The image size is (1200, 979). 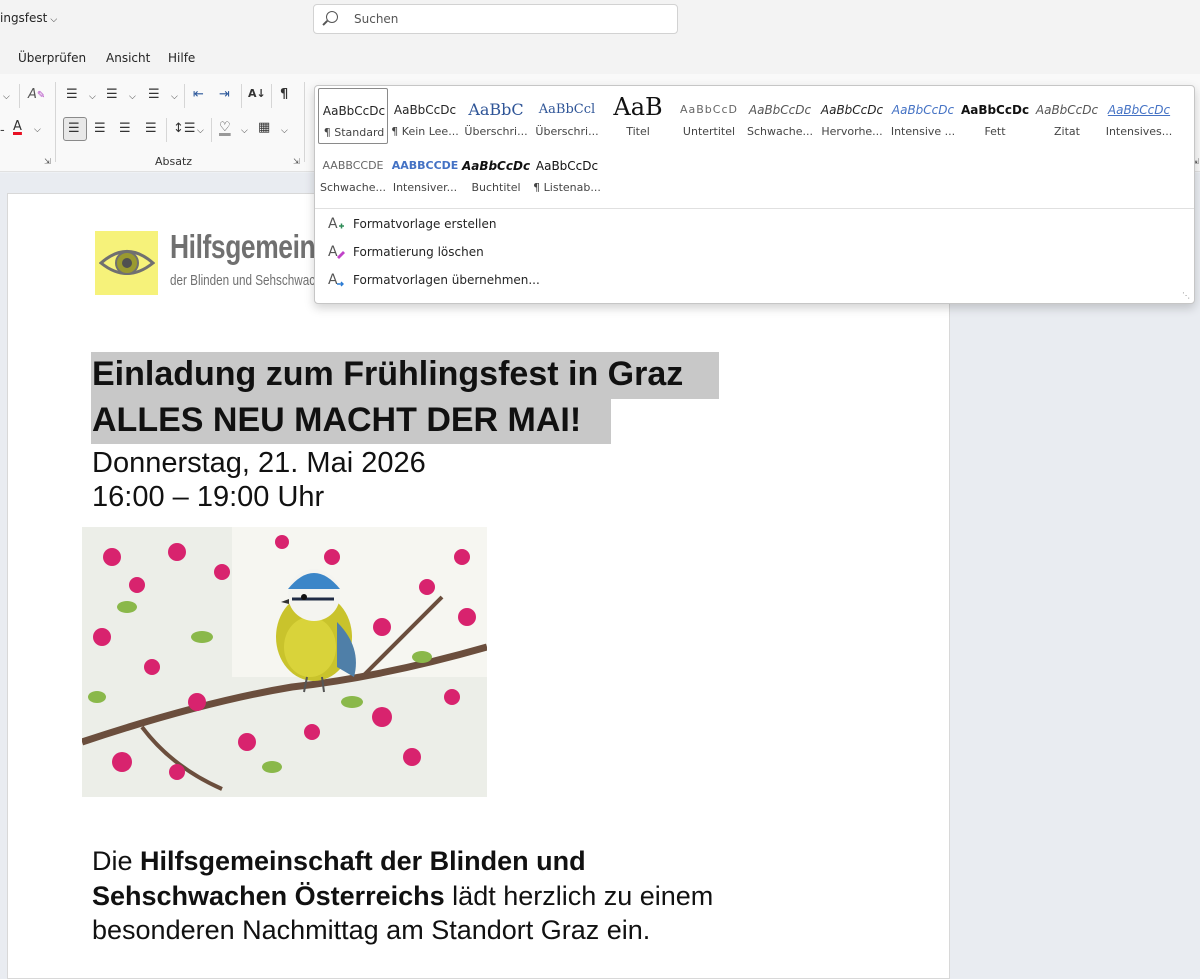 I want to click on highlight-dropdown-icon: -, so click(x=2, y=131).